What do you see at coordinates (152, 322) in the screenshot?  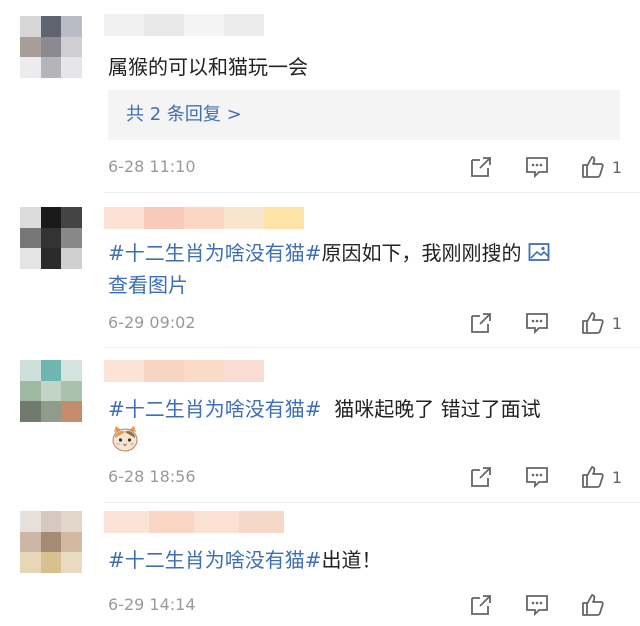 I see `comment-time: 6-29 09:02` at bounding box center [152, 322].